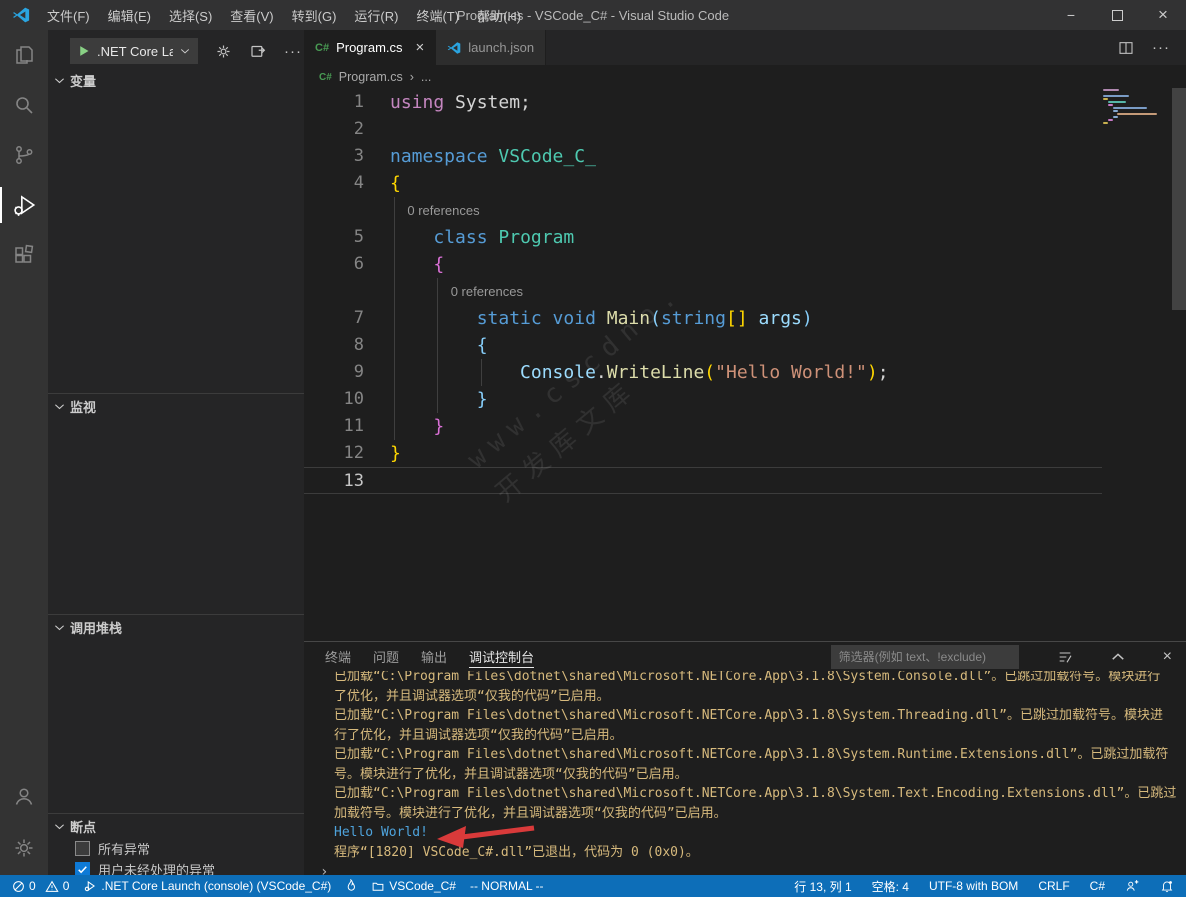  Describe the element at coordinates (1126, 48) in the screenshot. I see `split-editor-icon` at that location.